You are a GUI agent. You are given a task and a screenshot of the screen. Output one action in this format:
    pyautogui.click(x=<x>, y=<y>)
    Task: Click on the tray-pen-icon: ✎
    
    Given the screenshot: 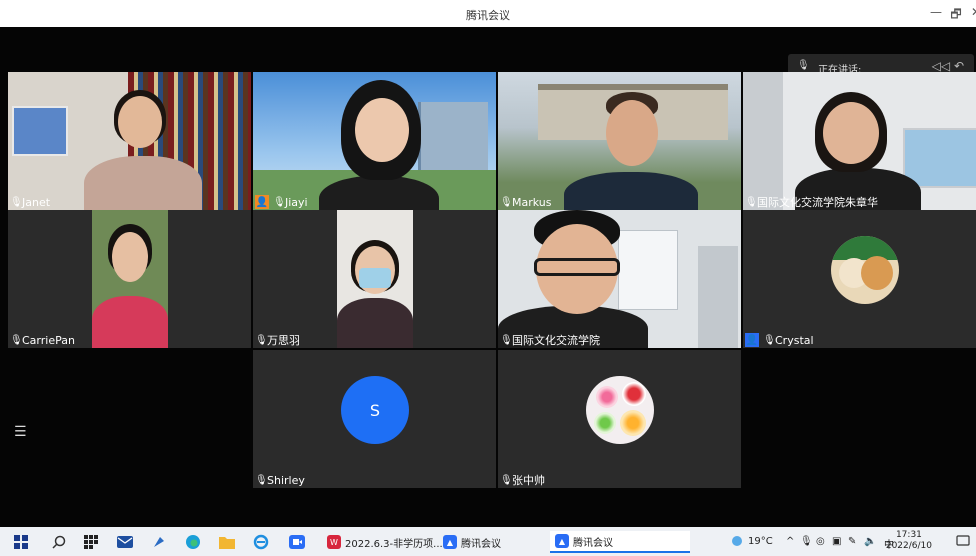 What is the action you would take?
    pyautogui.click(x=852, y=541)
    